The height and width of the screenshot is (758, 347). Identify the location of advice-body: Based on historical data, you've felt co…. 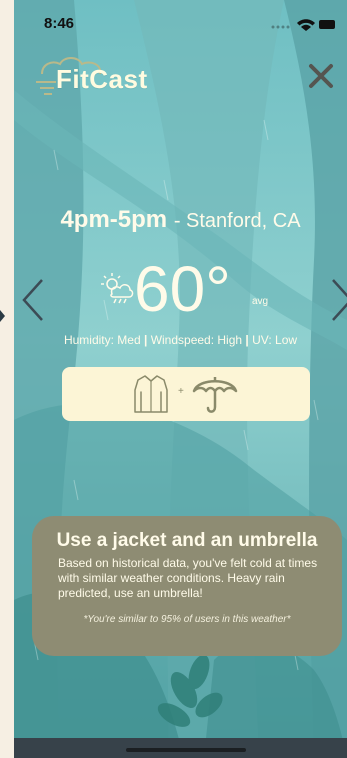
(188, 578).